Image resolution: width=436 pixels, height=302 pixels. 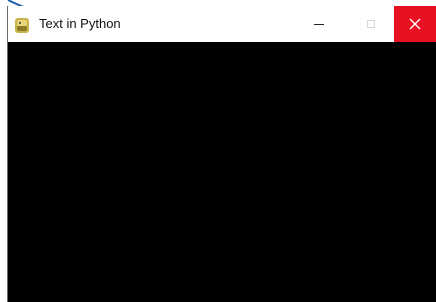 What do you see at coordinates (22, 25) in the screenshot?
I see `python-icon` at bounding box center [22, 25].